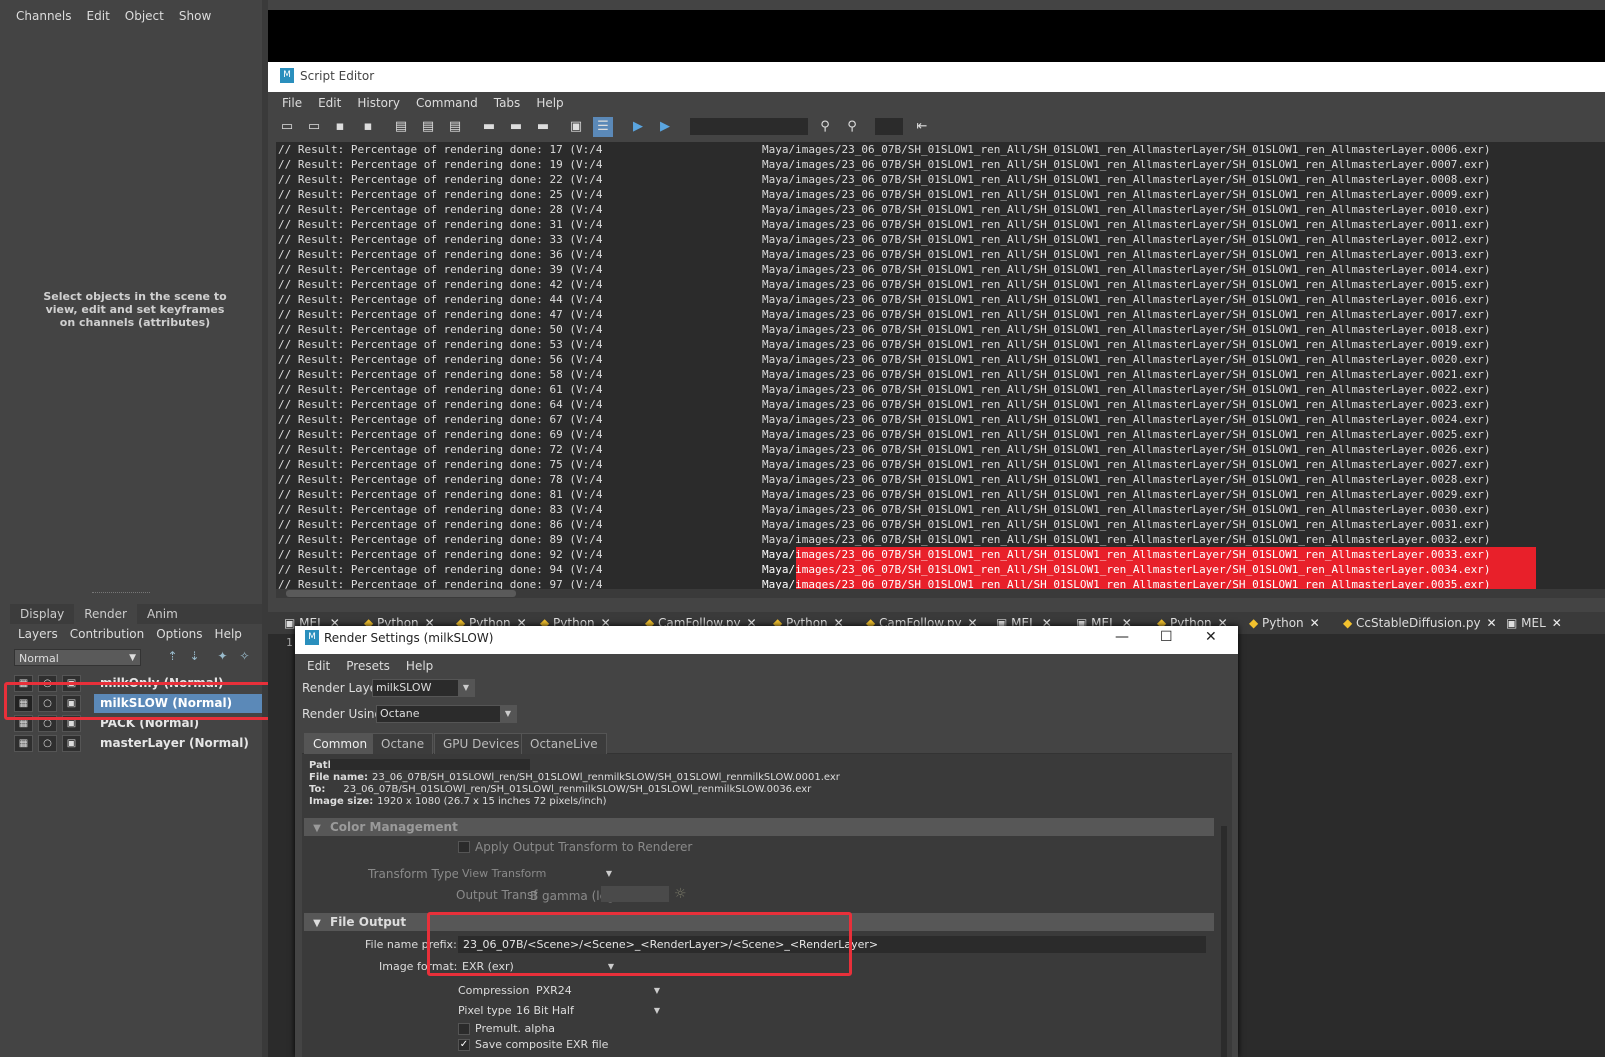 The width and height of the screenshot is (1605, 1057). What do you see at coordinates (194, 656) in the screenshot?
I see `move-layer-down-icon: ⇣` at bounding box center [194, 656].